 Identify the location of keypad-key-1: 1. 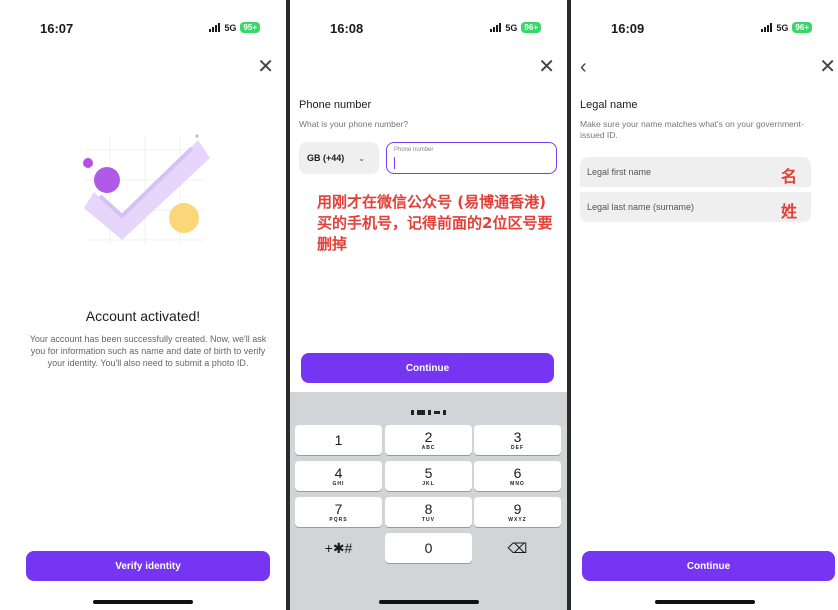
(338, 440).